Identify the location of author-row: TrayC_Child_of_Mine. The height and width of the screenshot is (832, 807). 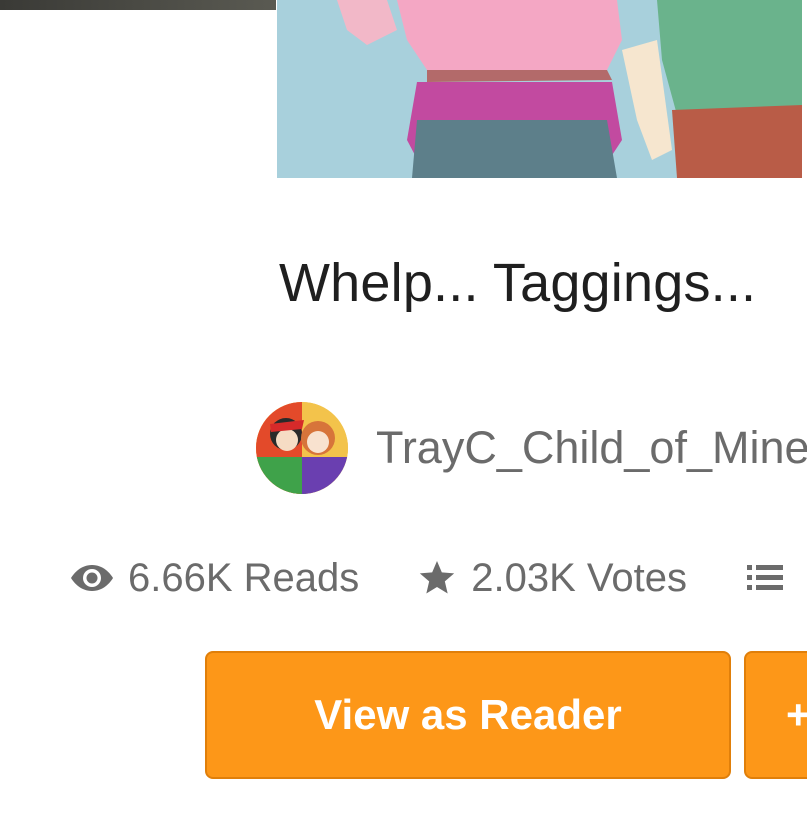
(531, 448).